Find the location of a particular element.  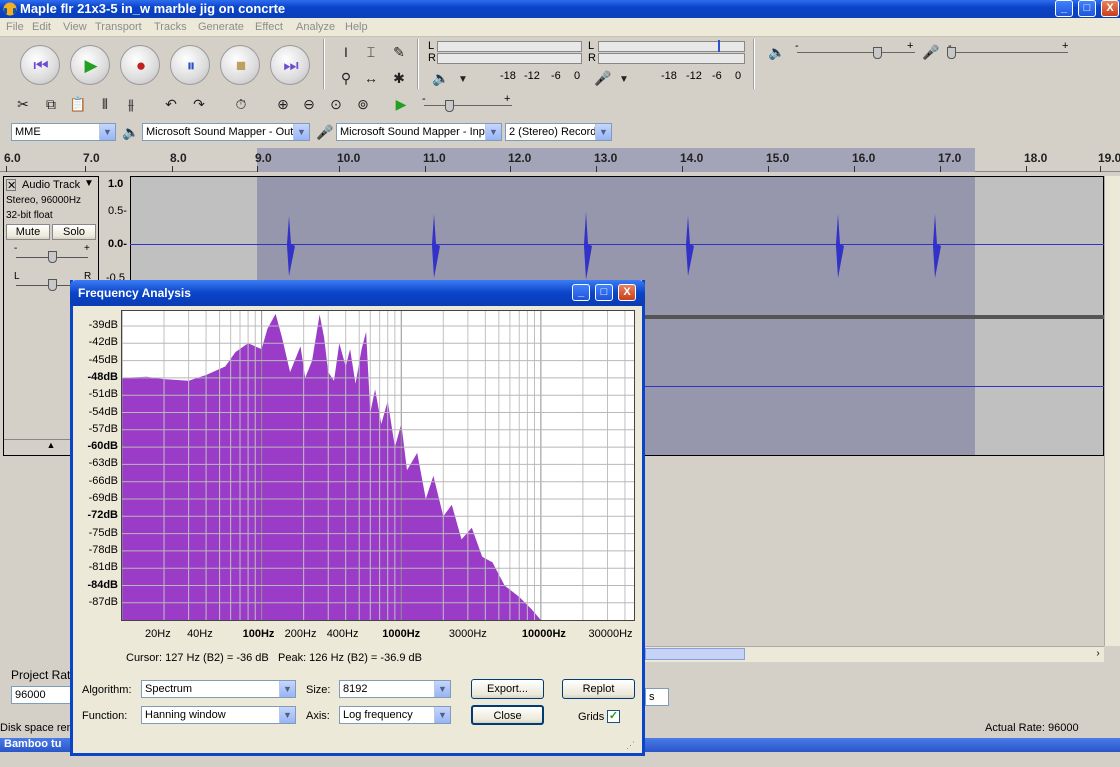

dialog-maximize-button: □ is located at coordinates (604, 292).